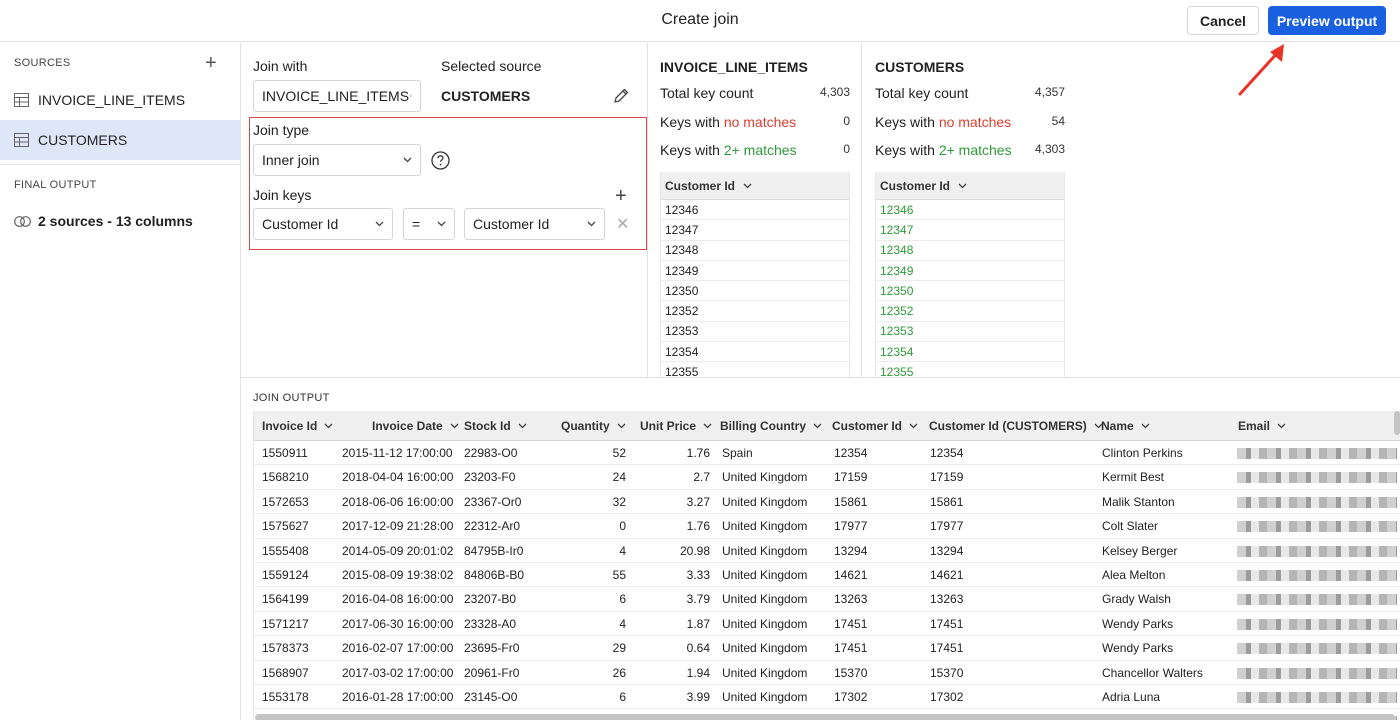 This screenshot has height=720, width=1400. I want to click on column-header-label: Invoice Date, so click(407, 426).